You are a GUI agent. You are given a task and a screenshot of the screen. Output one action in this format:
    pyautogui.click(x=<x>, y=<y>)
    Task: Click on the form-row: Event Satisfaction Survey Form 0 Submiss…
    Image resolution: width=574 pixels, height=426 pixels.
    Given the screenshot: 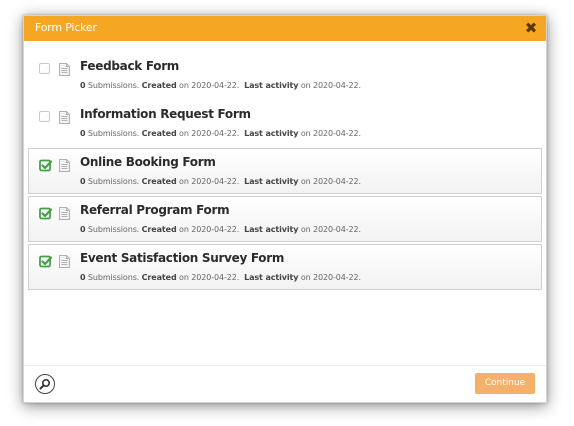 What is the action you would take?
    pyautogui.click(x=285, y=267)
    